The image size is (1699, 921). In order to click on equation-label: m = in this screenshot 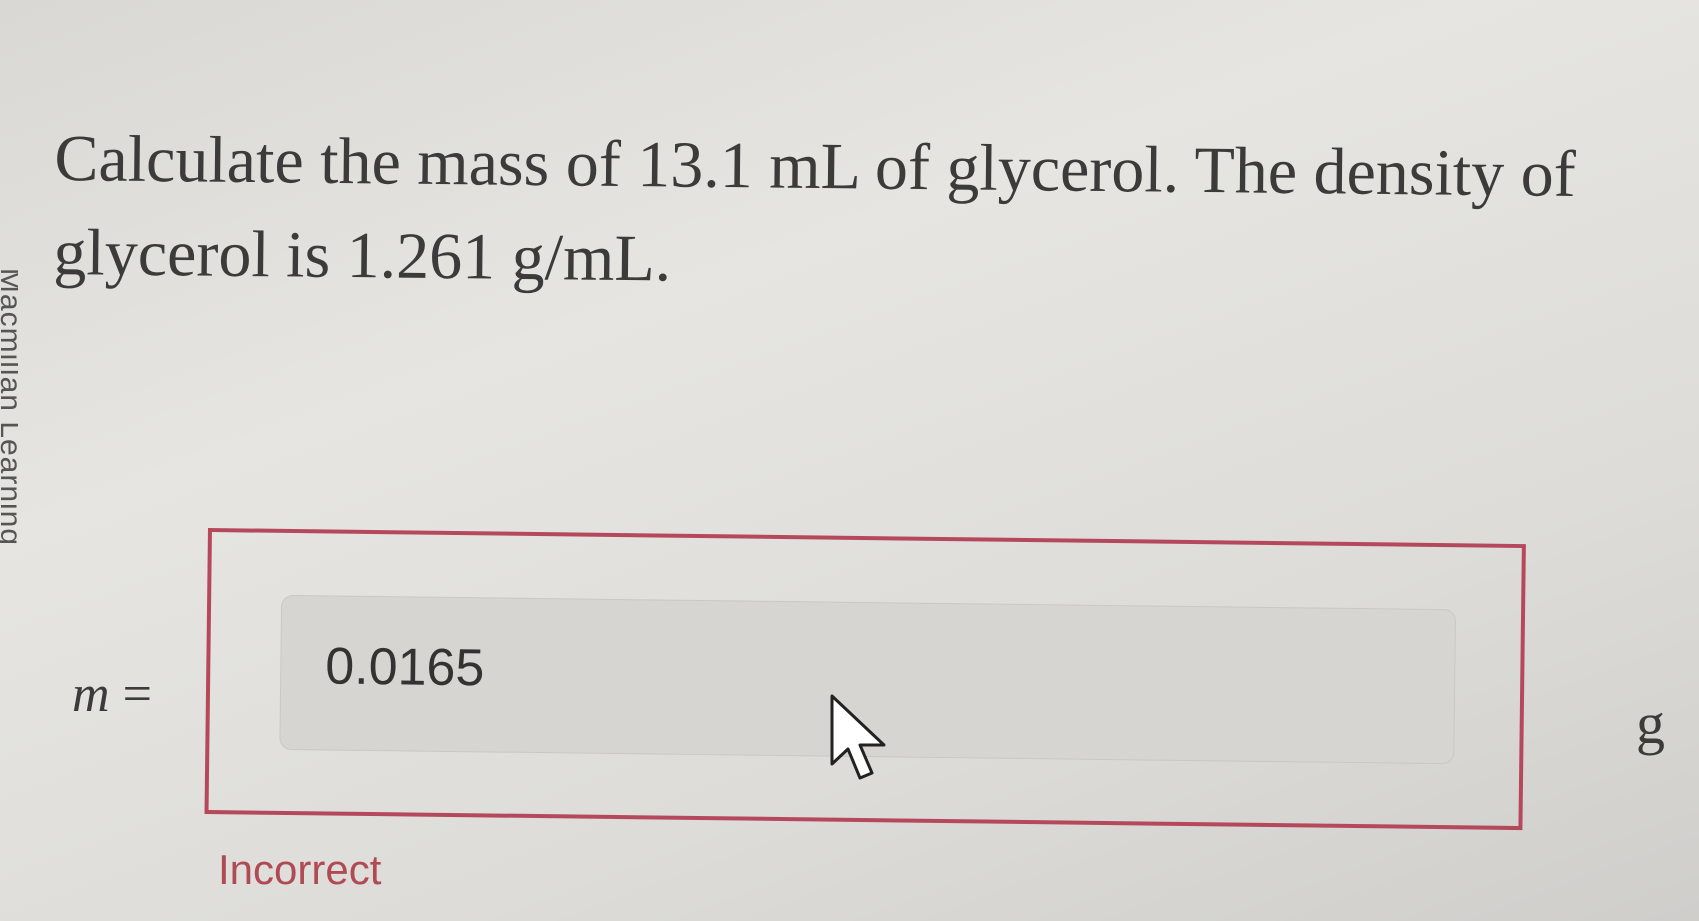, I will do `click(112, 694)`.